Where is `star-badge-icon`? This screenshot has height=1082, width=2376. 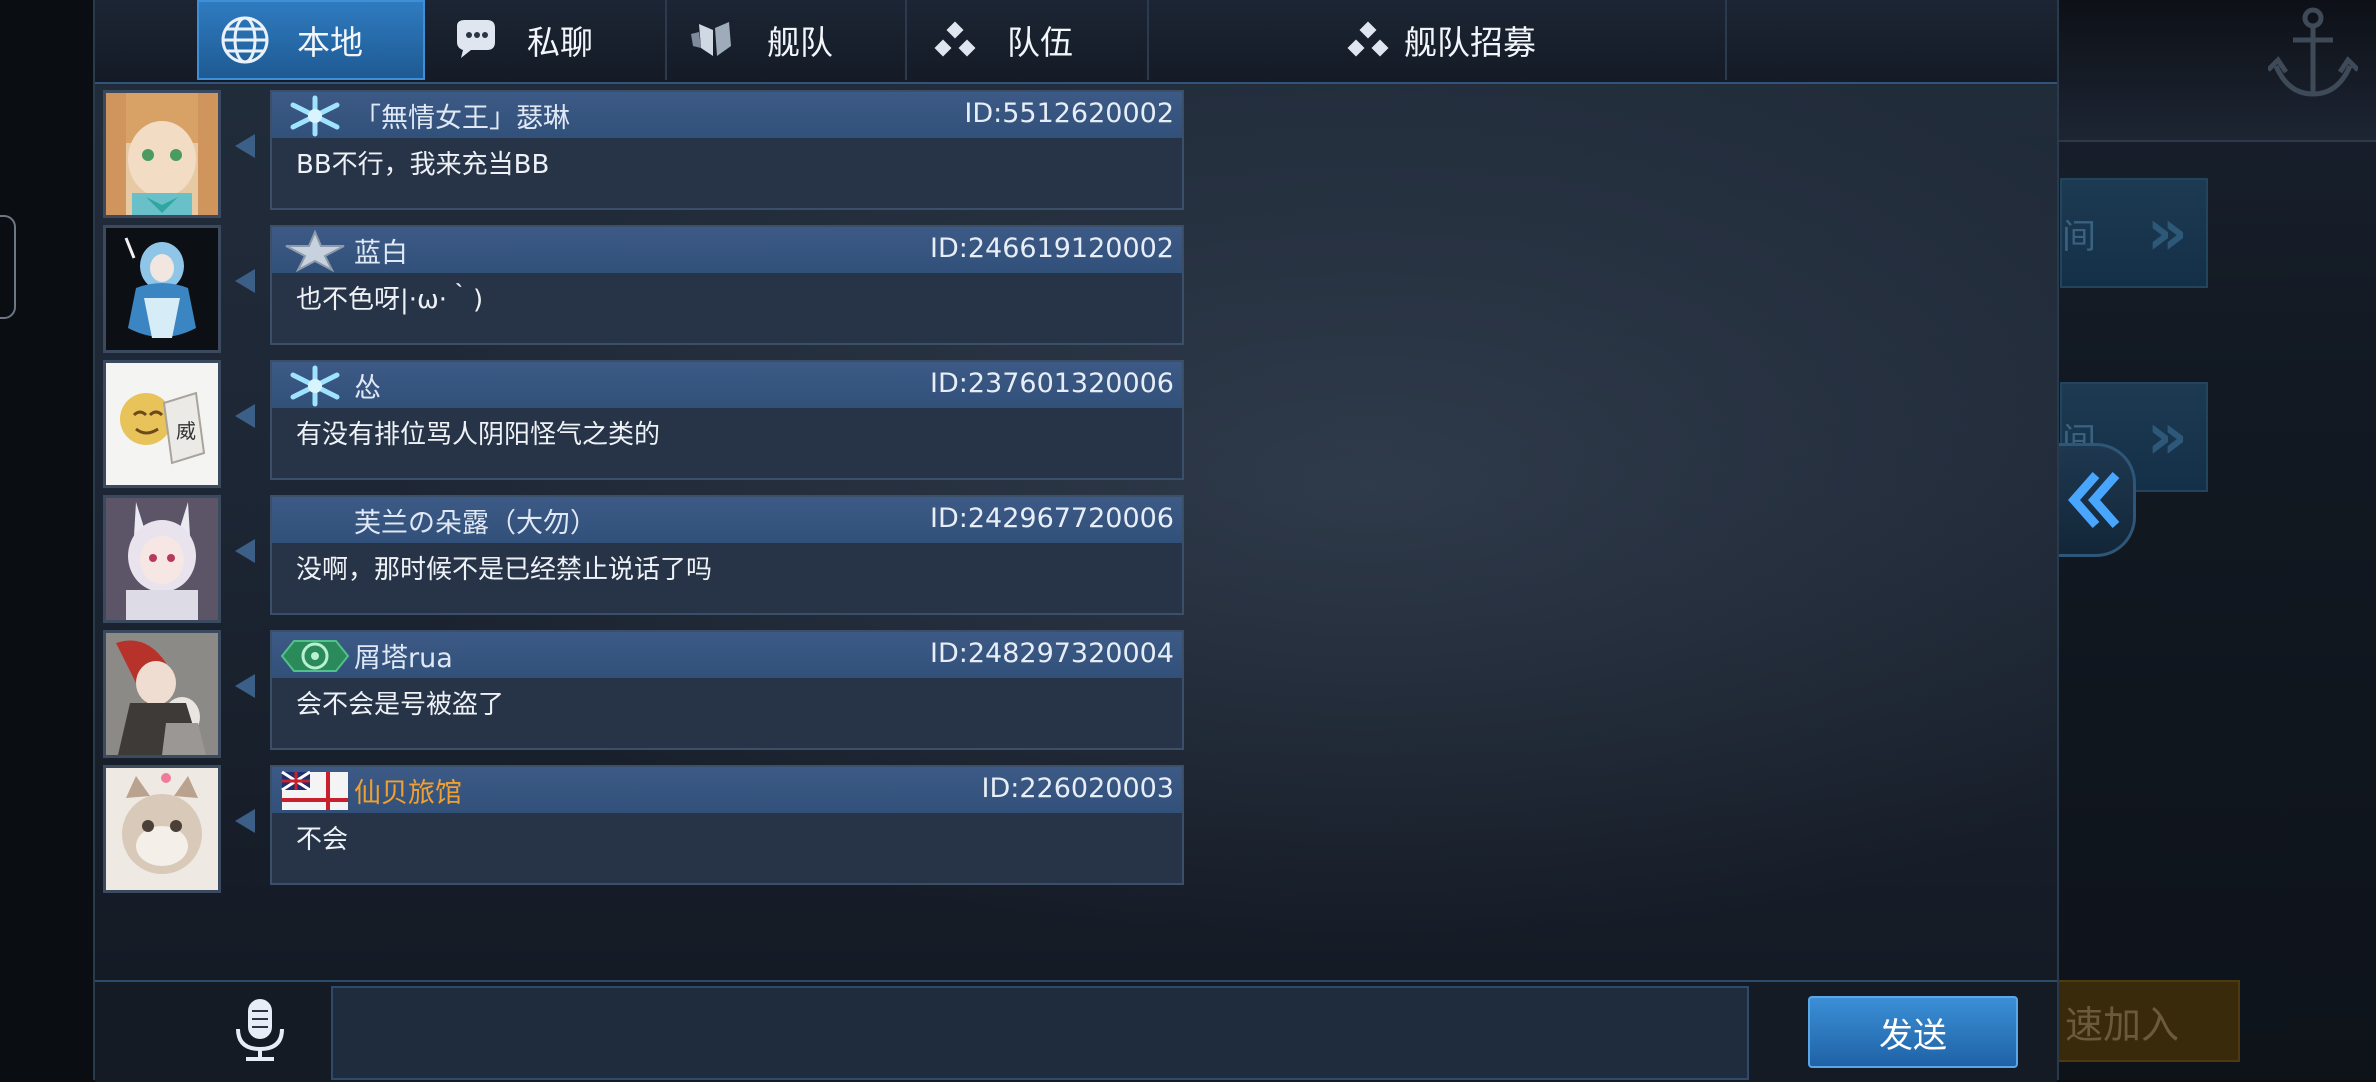
star-badge-icon is located at coordinates (315, 251).